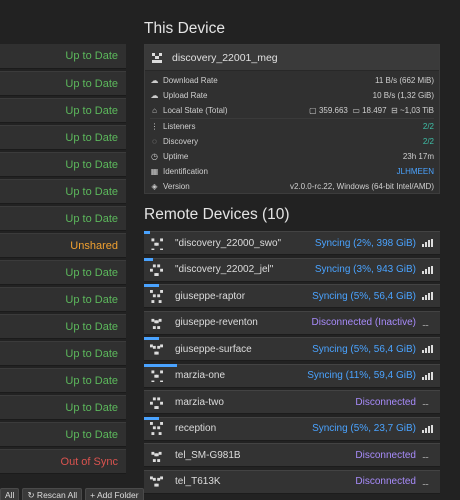  Describe the element at coordinates (114, 494) in the screenshot. I see `add-folder-button: + Add Folder` at that location.